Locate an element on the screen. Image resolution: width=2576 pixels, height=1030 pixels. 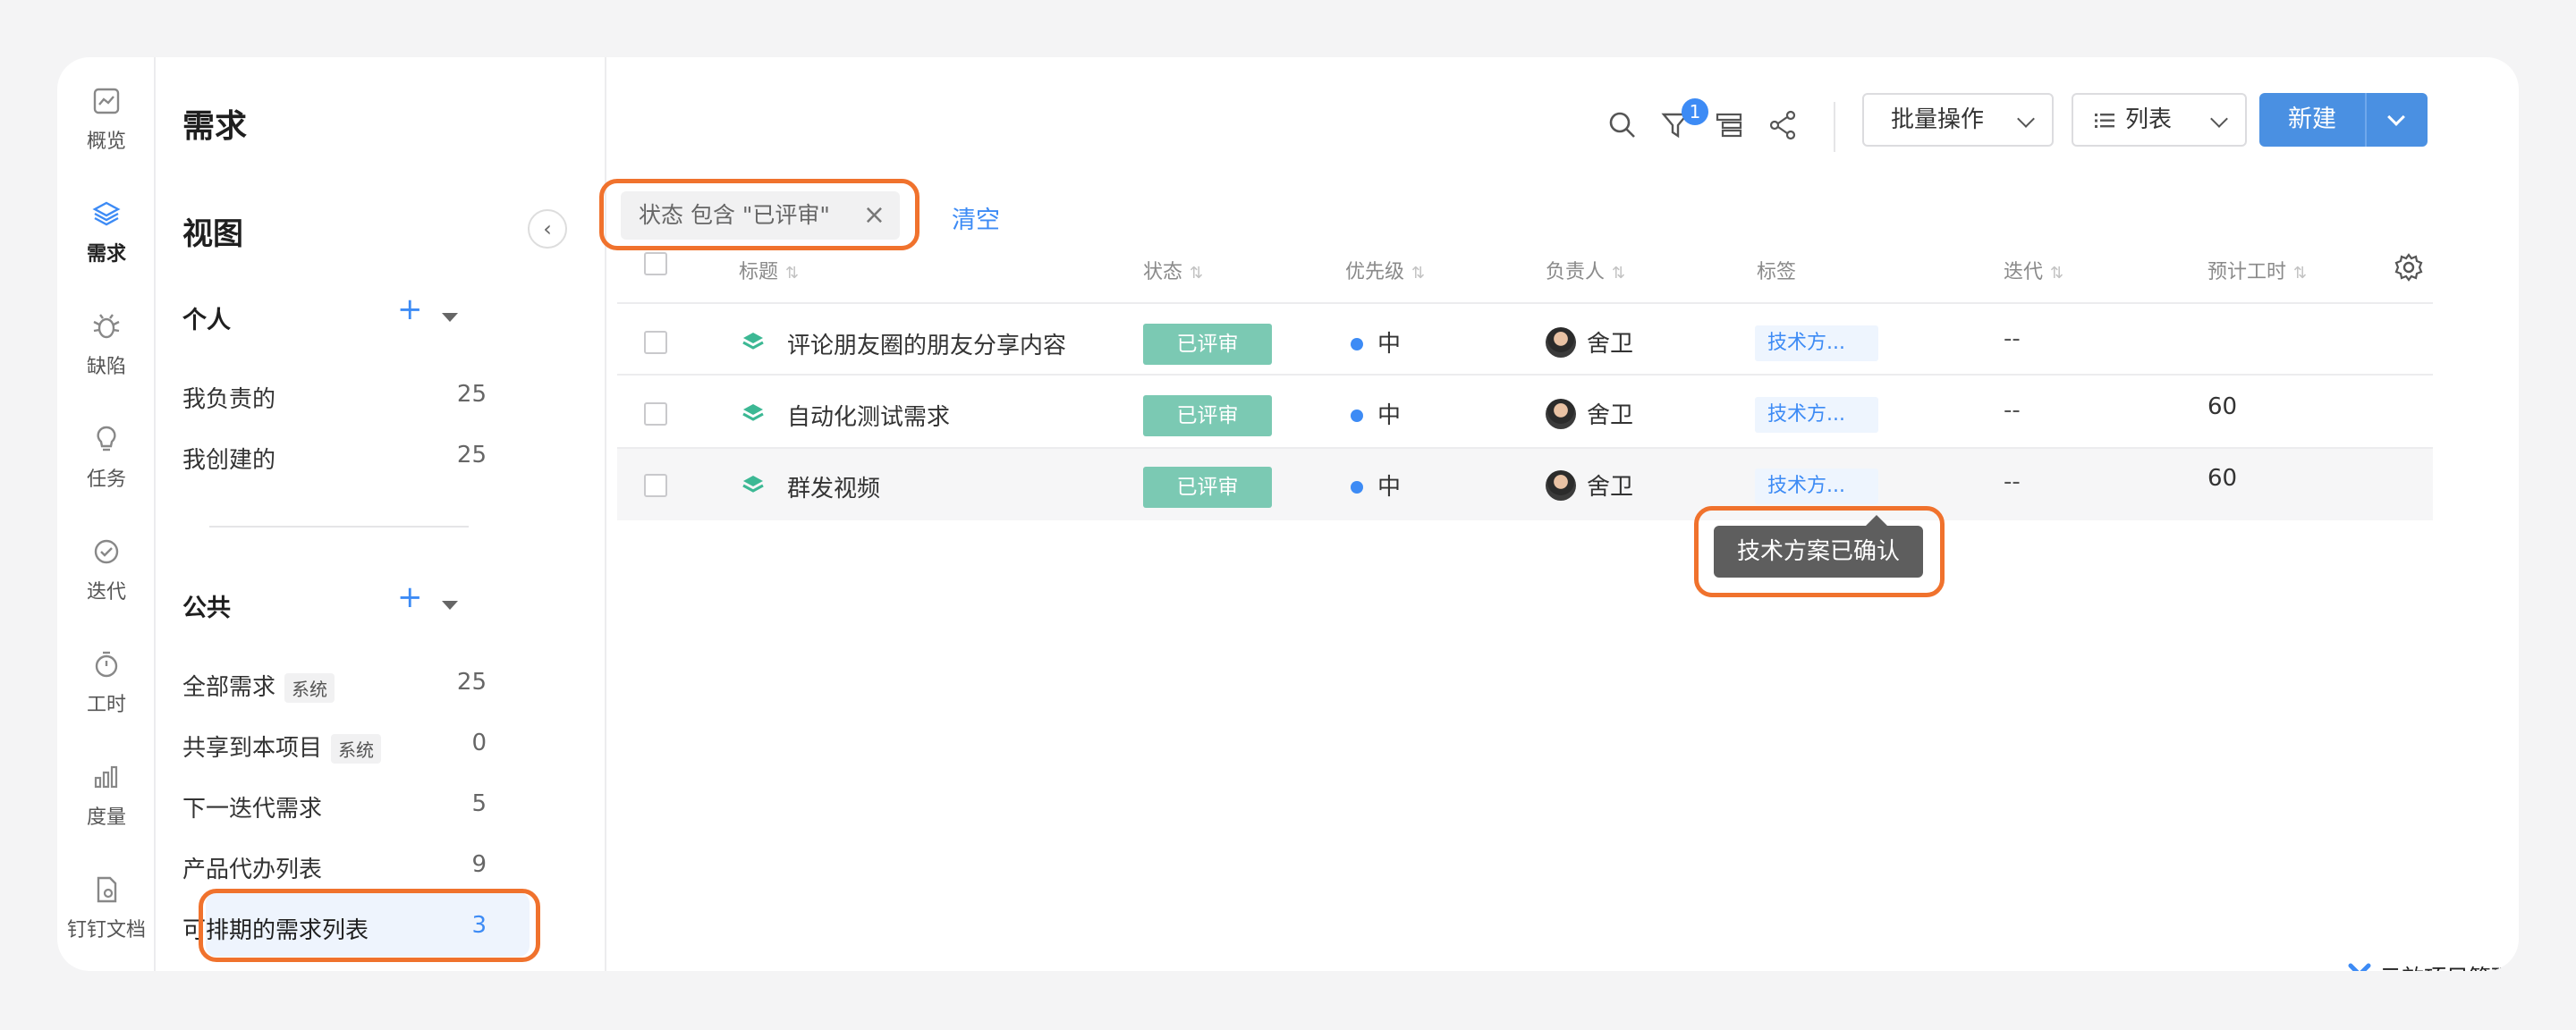
overview-icon is located at coordinates (106, 101).